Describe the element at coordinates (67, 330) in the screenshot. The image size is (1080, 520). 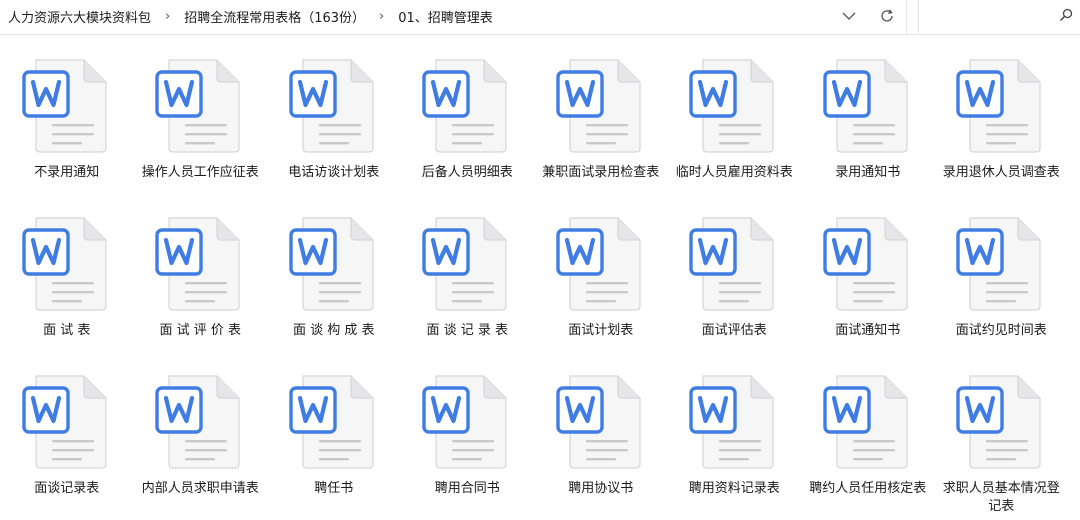
I see `file-name: 面 试 表` at that location.